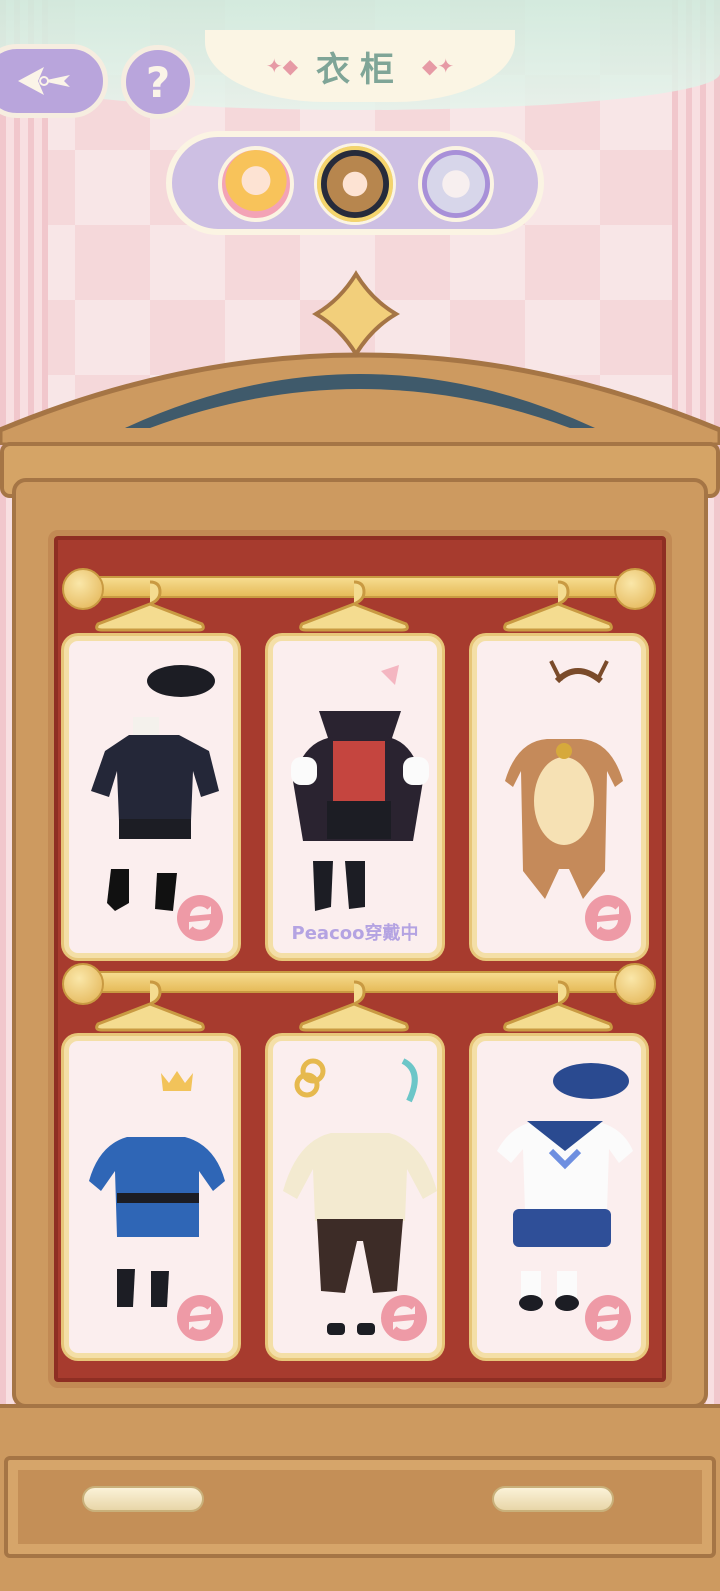  Describe the element at coordinates (553, 1499) in the screenshot. I see `drawer-handle-right` at that location.